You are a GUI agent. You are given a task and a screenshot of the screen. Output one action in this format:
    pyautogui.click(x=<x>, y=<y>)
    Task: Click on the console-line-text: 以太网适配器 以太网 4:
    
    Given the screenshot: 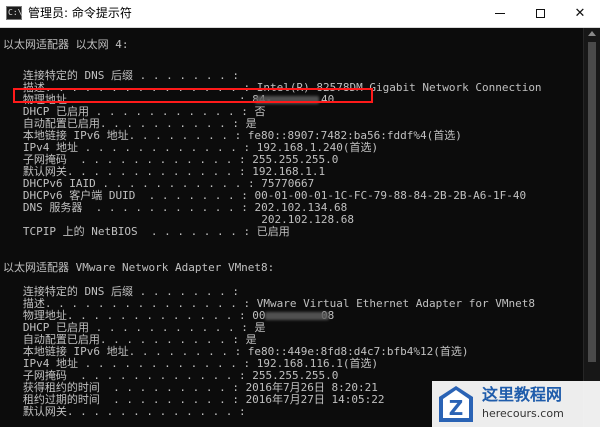 What is the action you would take?
    pyautogui.click(x=66, y=44)
    